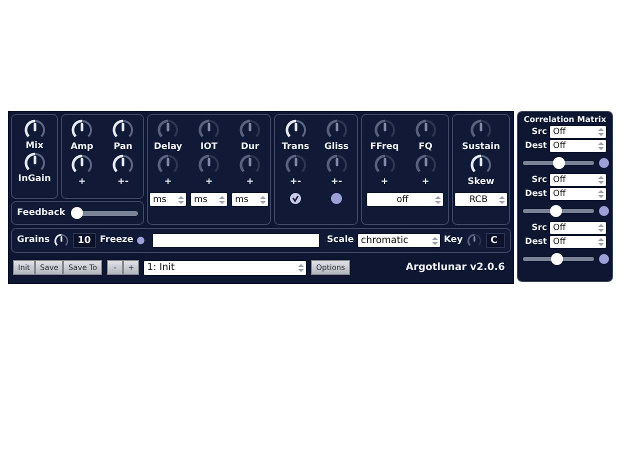  I want to click on knob-label: FQ, so click(425, 147).